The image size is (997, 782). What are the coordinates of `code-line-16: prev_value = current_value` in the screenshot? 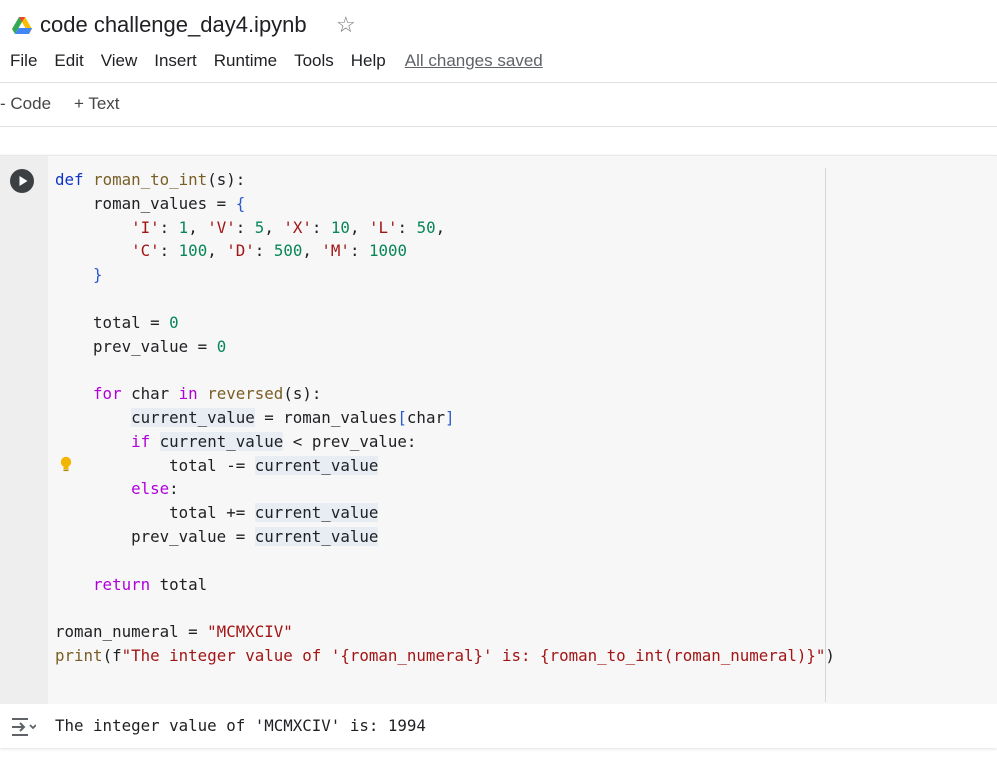 It's located at (217, 536).